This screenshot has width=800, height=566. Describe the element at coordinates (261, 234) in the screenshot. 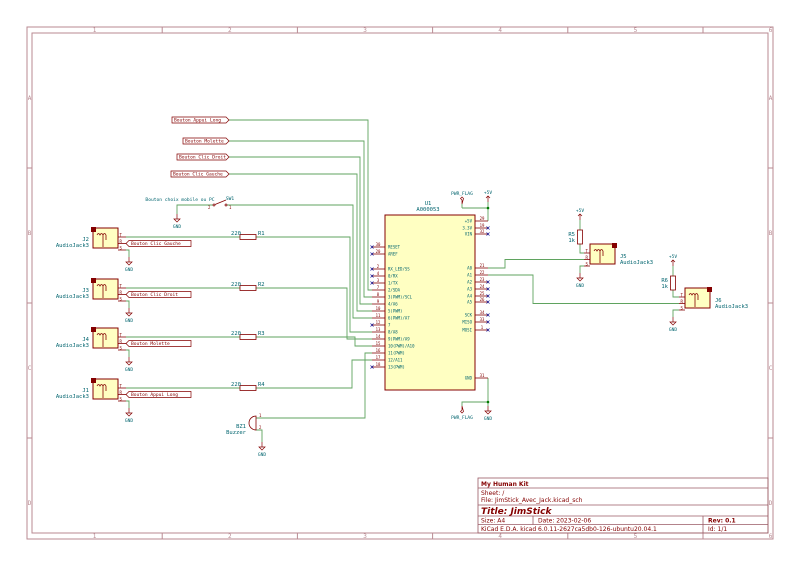

I see `resistor-ref: R1` at that location.